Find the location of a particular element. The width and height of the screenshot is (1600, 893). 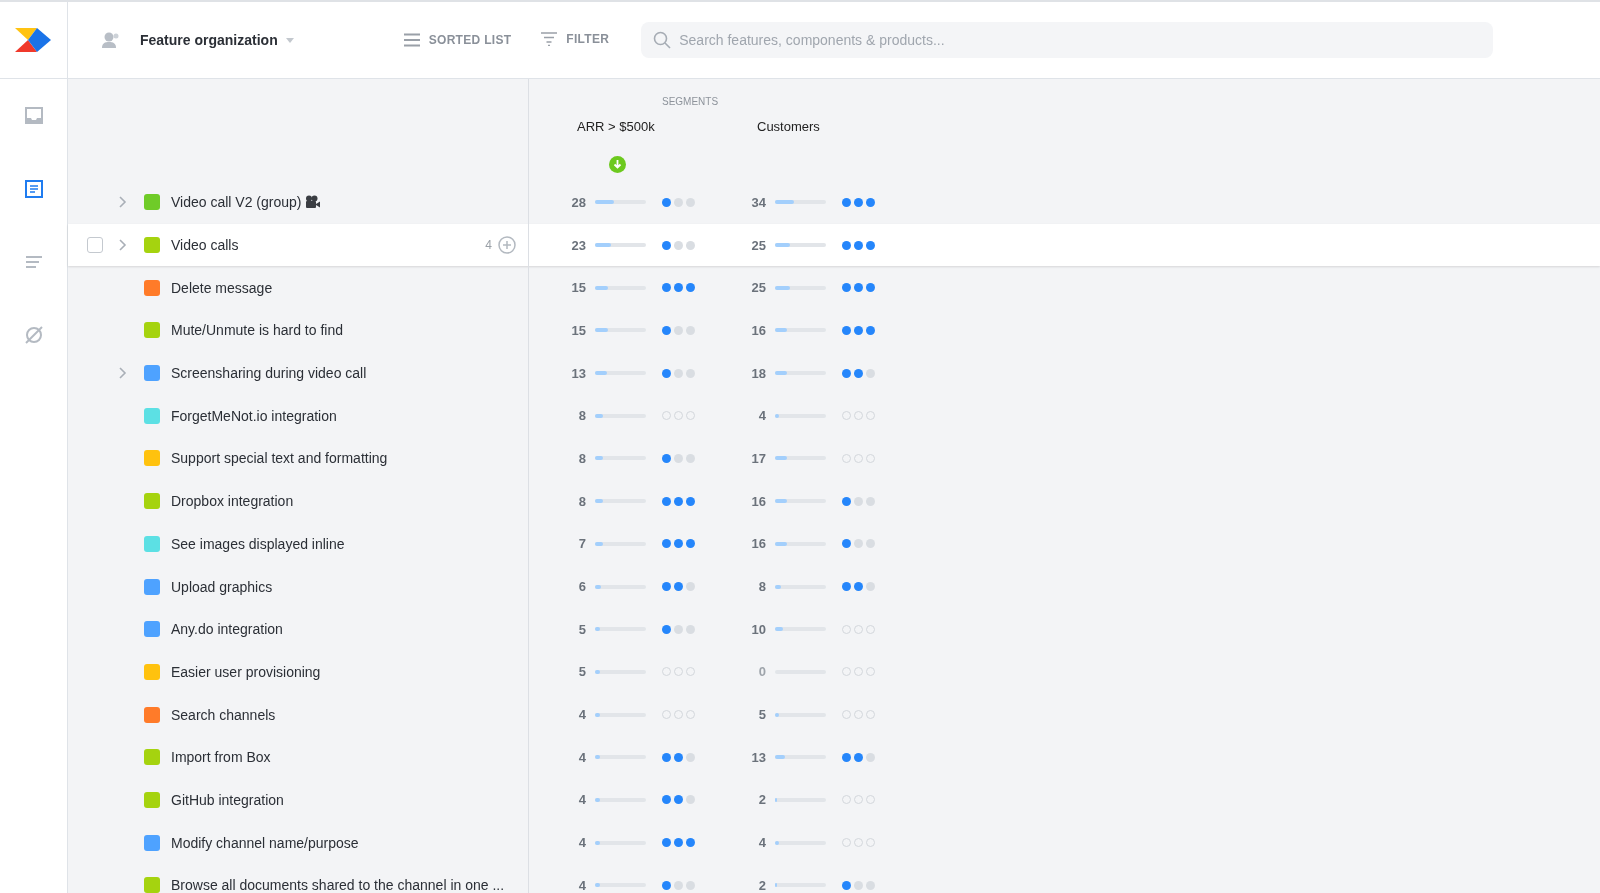

metric-value: 7 is located at coordinates (581, 544).